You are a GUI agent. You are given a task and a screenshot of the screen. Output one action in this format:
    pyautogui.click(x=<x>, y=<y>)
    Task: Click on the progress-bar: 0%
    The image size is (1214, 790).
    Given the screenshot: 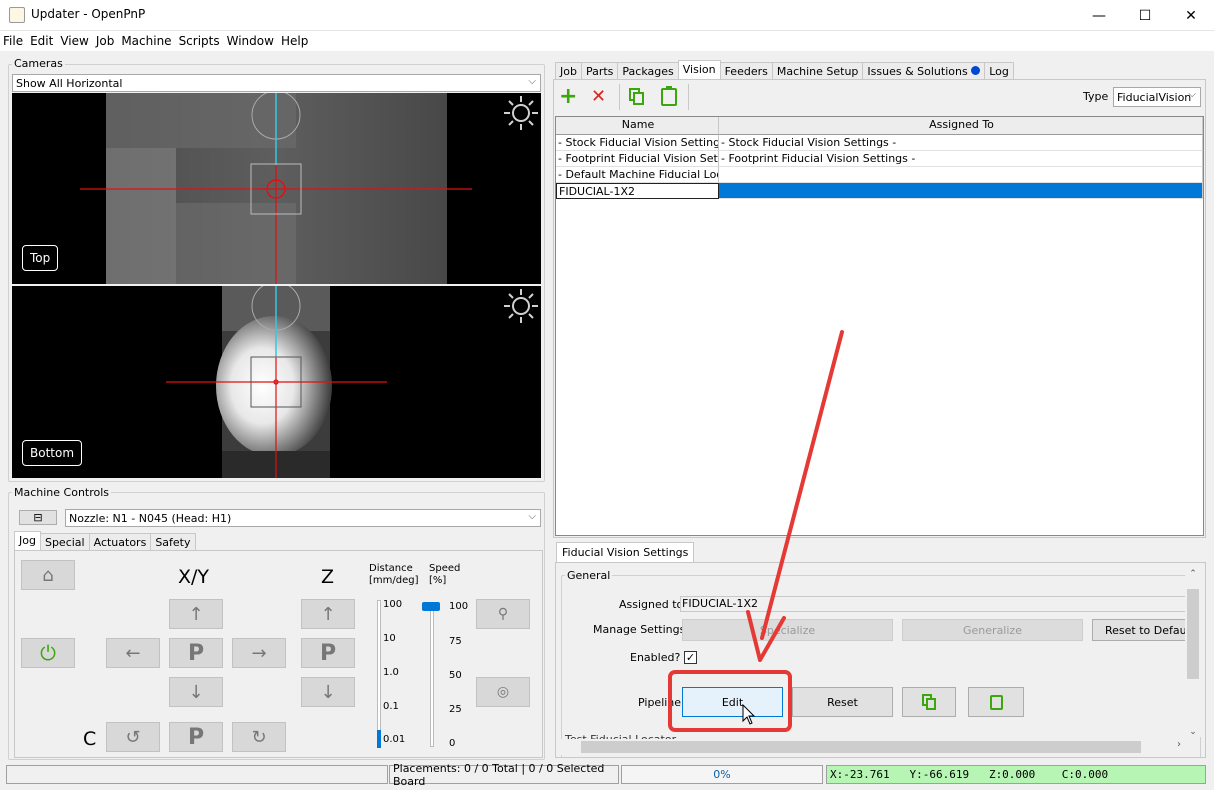 What is the action you would take?
    pyautogui.click(x=722, y=774)
    